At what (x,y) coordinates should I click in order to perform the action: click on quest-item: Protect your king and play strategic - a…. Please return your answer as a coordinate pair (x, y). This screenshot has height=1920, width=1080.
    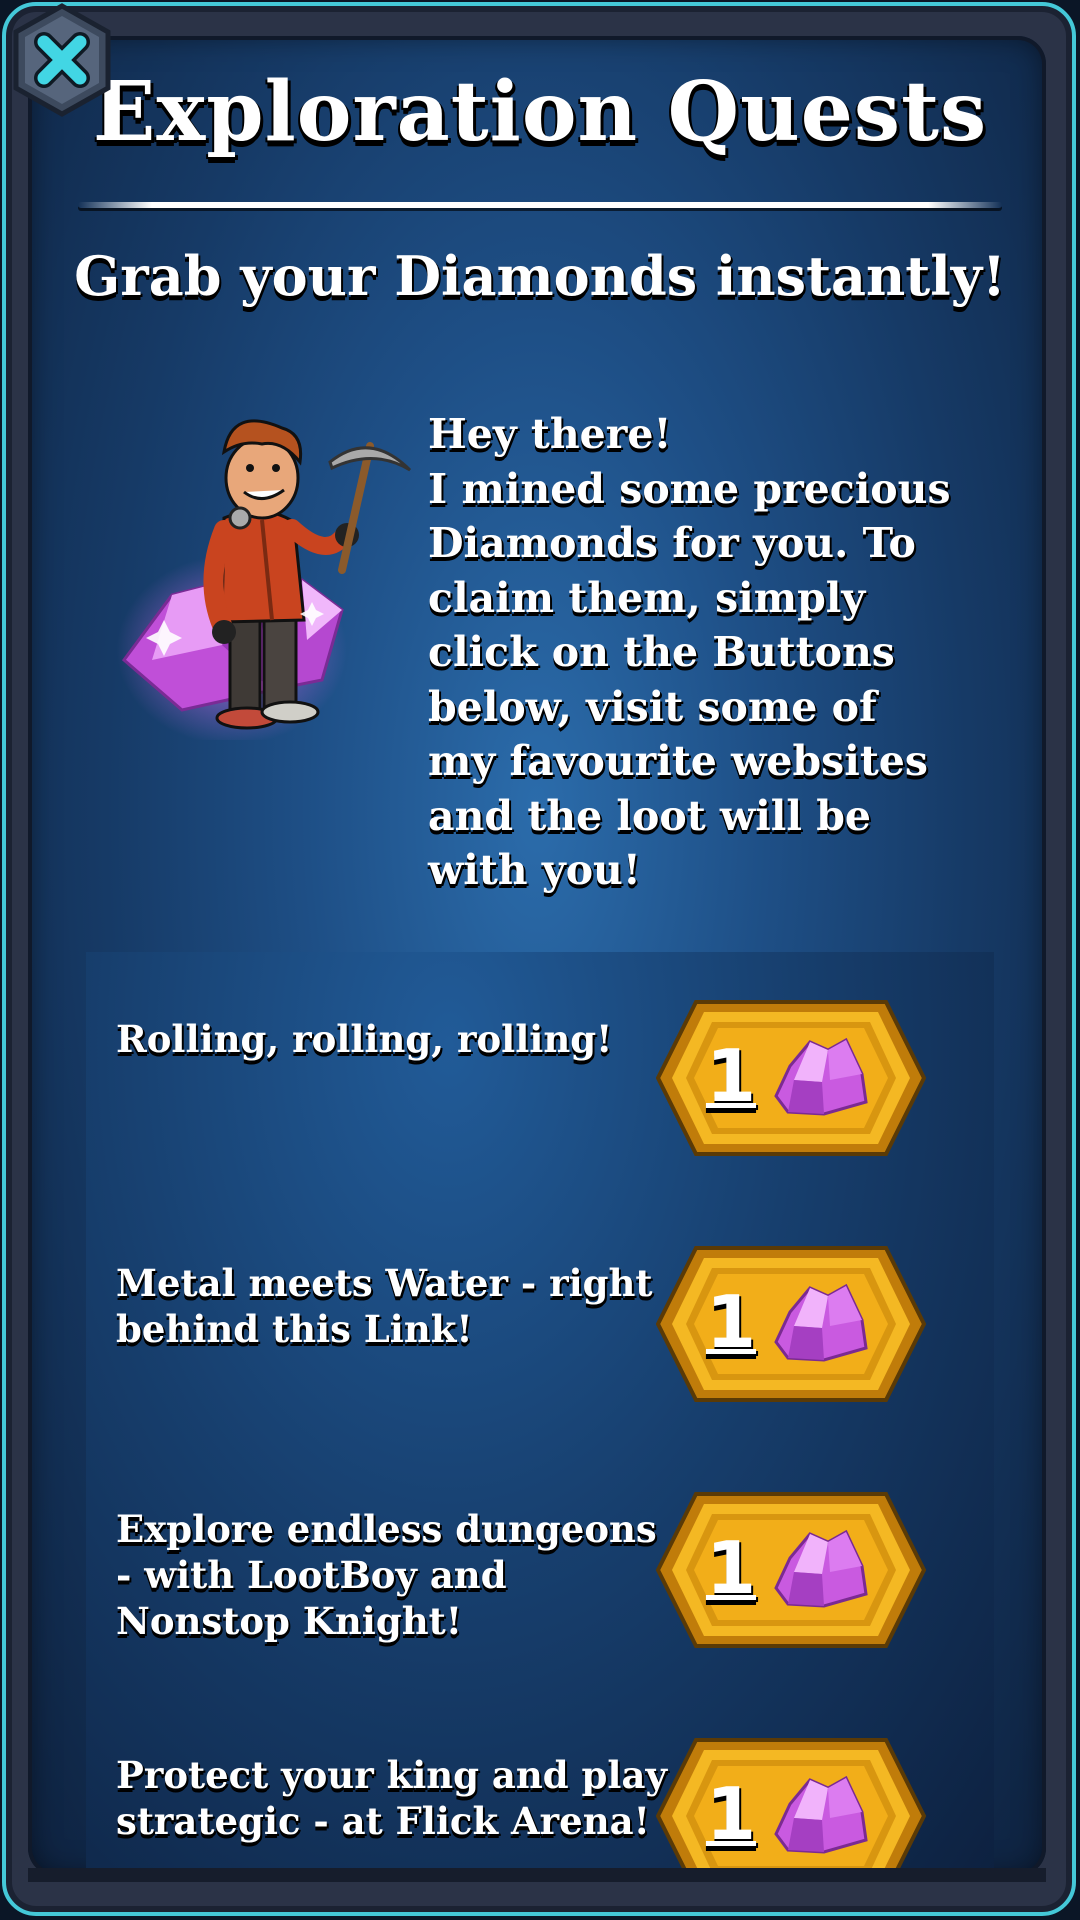
    Looking at the image, I should click on (540, 1781).